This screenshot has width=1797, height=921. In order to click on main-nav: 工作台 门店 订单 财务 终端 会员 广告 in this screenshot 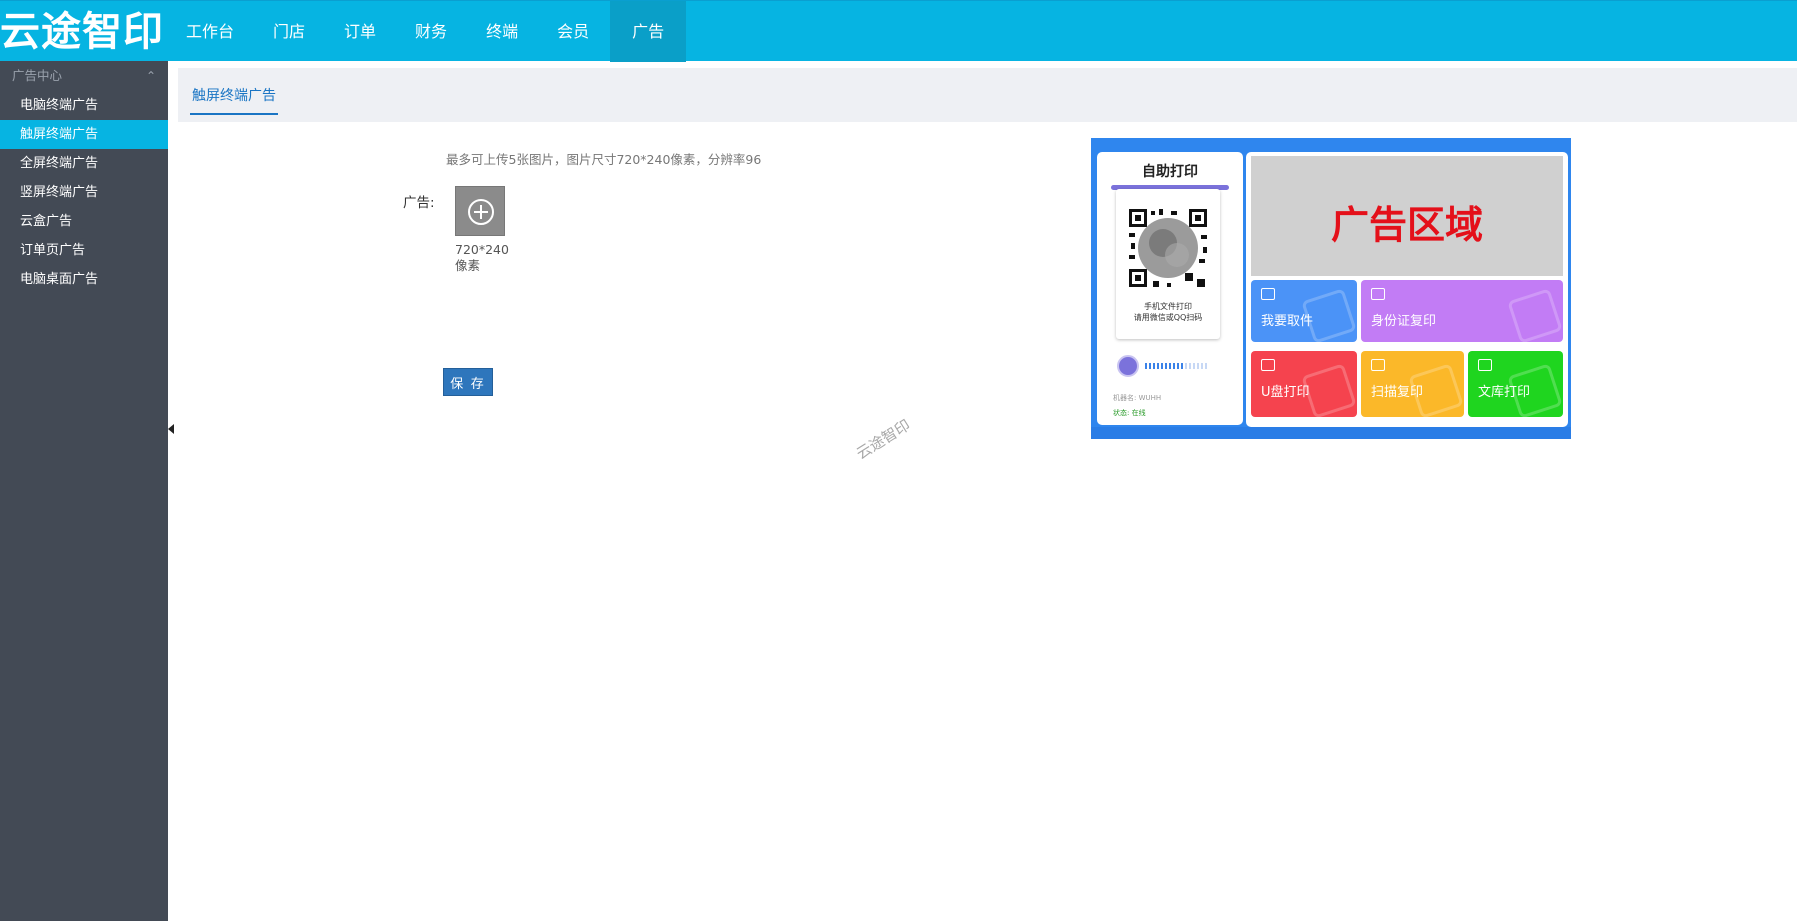, I will do `click(428, 31)`.